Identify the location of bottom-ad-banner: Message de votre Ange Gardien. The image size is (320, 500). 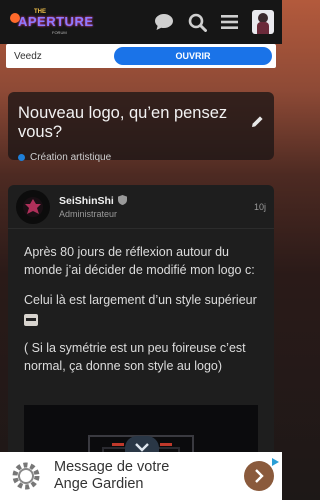
(141, 476).